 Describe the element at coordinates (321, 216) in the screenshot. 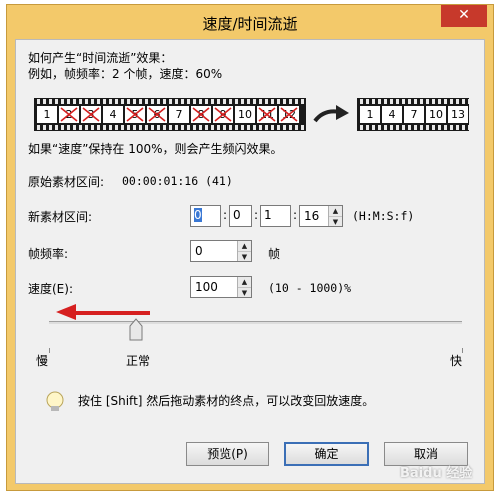

I see `new-range-frames-spinner: 16 ▲ ▼` at that location.